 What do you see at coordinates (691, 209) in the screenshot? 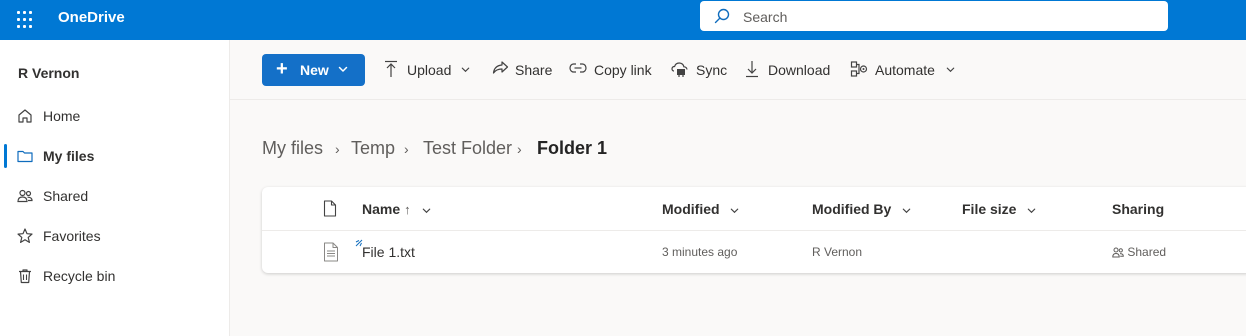
I see `column-modified-label: Modified` at bounding box center [691, 209].